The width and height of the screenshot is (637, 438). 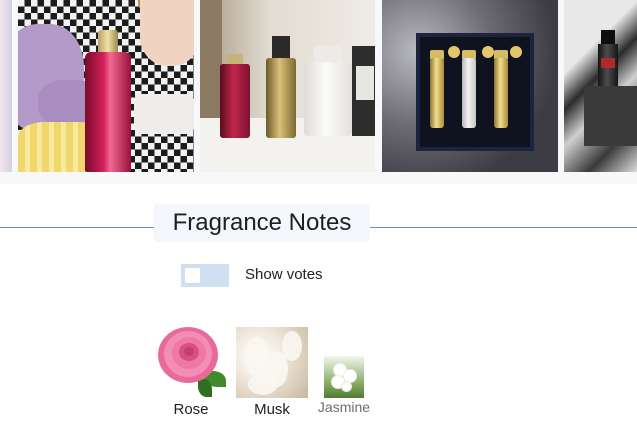 What do you see at coordinates (284, 274) in the screenshot?
I see `show-votes-label: Show votes` at bounding box center [284, 274].